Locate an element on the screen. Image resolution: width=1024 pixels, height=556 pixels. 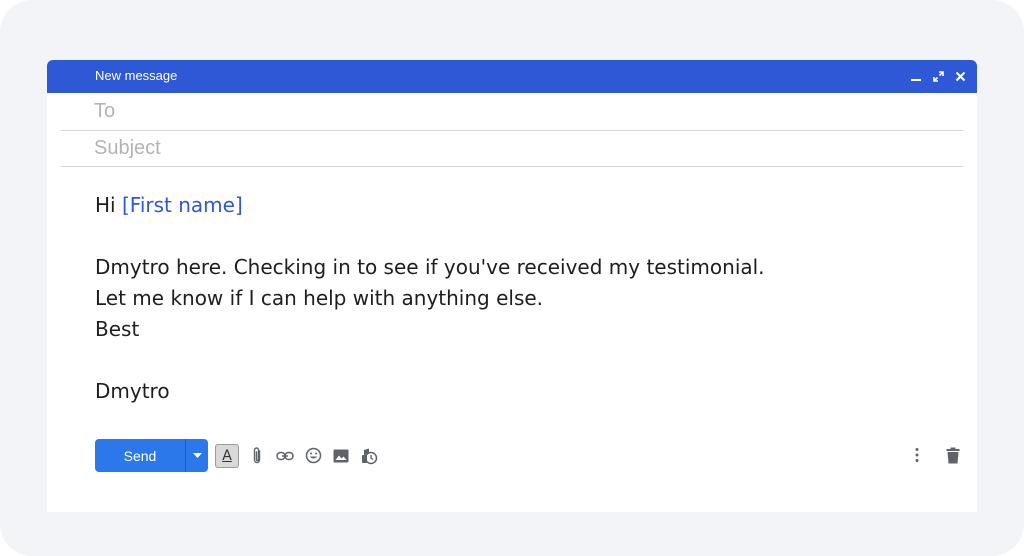
attach-icon is located at coordinates (257, 456).